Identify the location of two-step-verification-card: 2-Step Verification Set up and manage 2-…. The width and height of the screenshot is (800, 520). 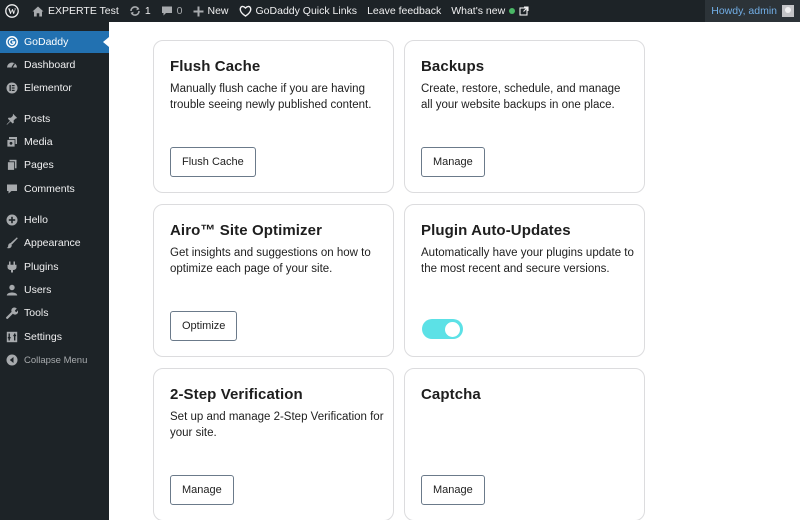
(273, 444).